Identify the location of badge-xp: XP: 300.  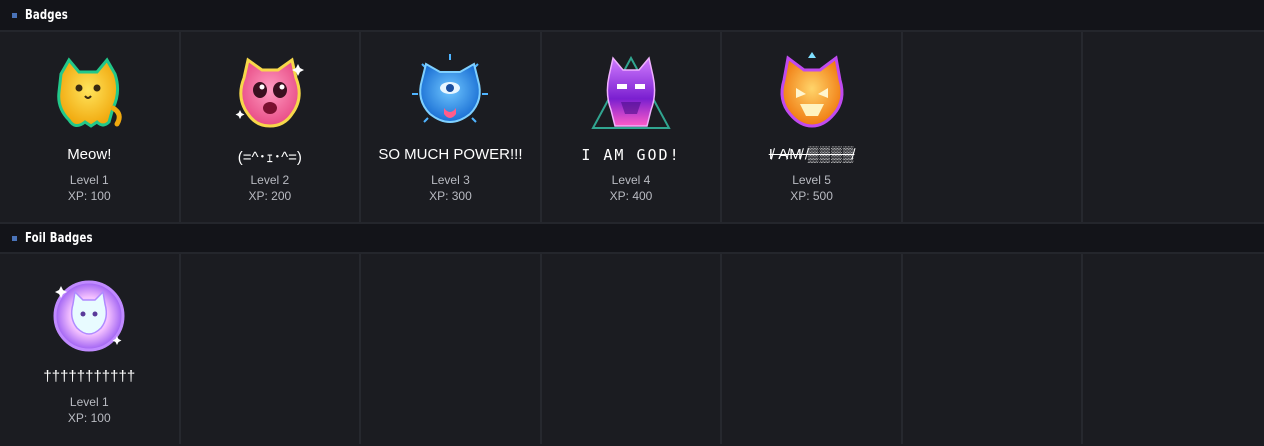
(450, 196).